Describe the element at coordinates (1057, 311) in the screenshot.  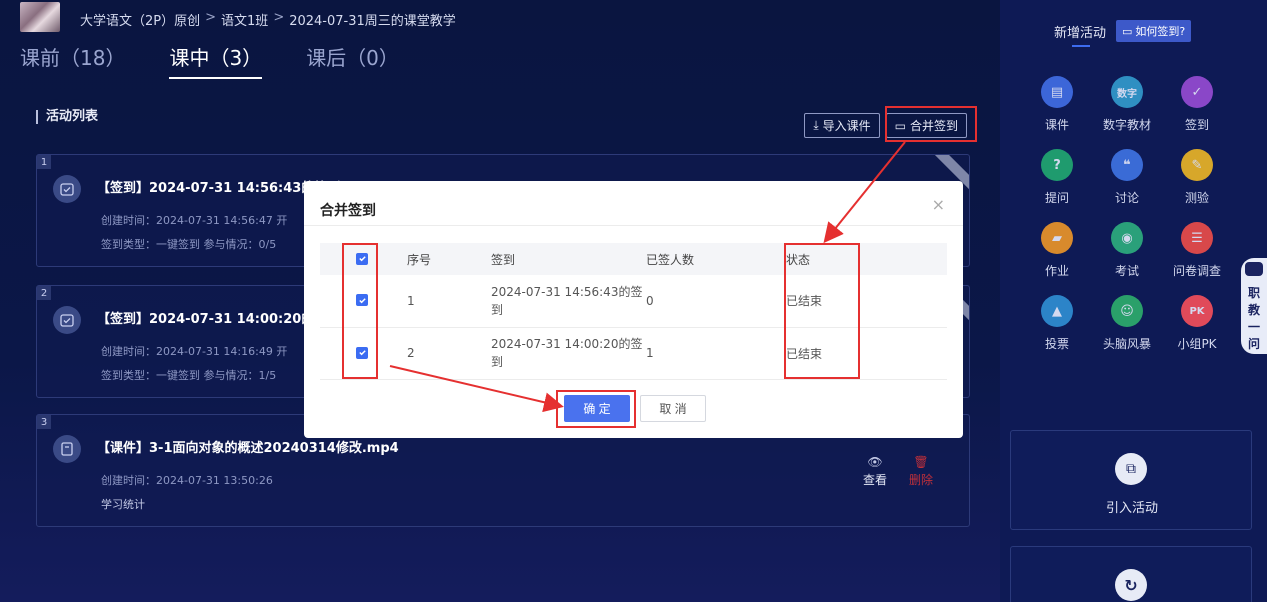
I see `vote-icon: ▲` at that location.